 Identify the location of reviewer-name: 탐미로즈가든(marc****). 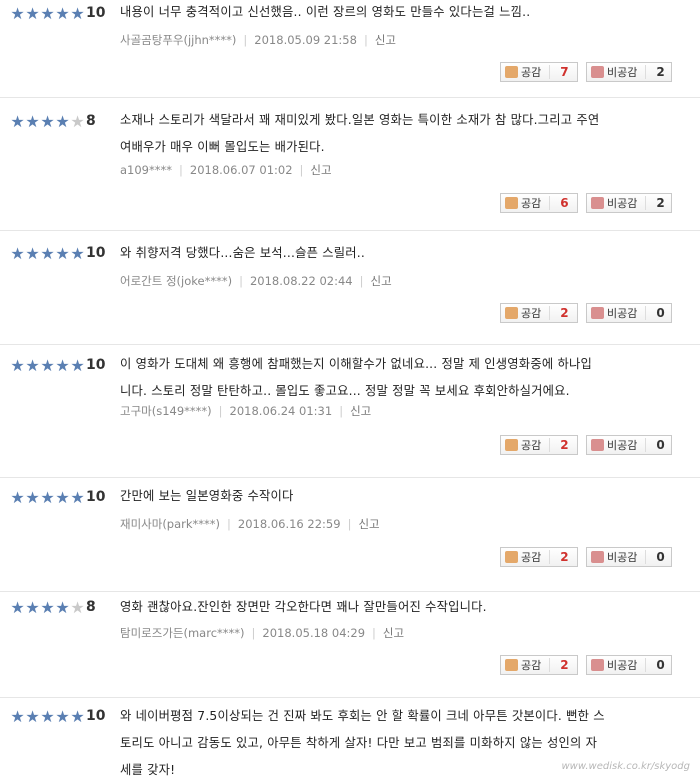
(182, 633).